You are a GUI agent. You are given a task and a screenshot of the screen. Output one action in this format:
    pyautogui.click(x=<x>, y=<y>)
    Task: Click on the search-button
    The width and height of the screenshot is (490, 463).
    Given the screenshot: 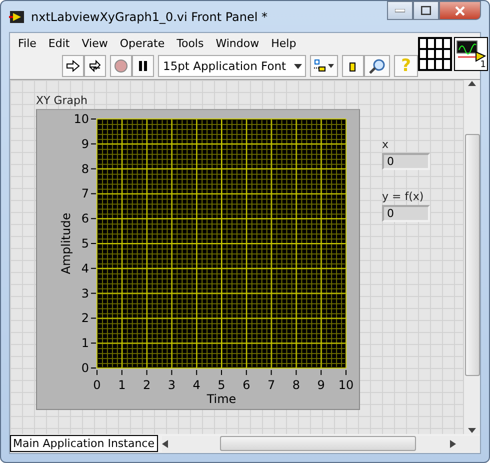 What is the action you would take?
    pyautogui.click(x=377, y=66)
    